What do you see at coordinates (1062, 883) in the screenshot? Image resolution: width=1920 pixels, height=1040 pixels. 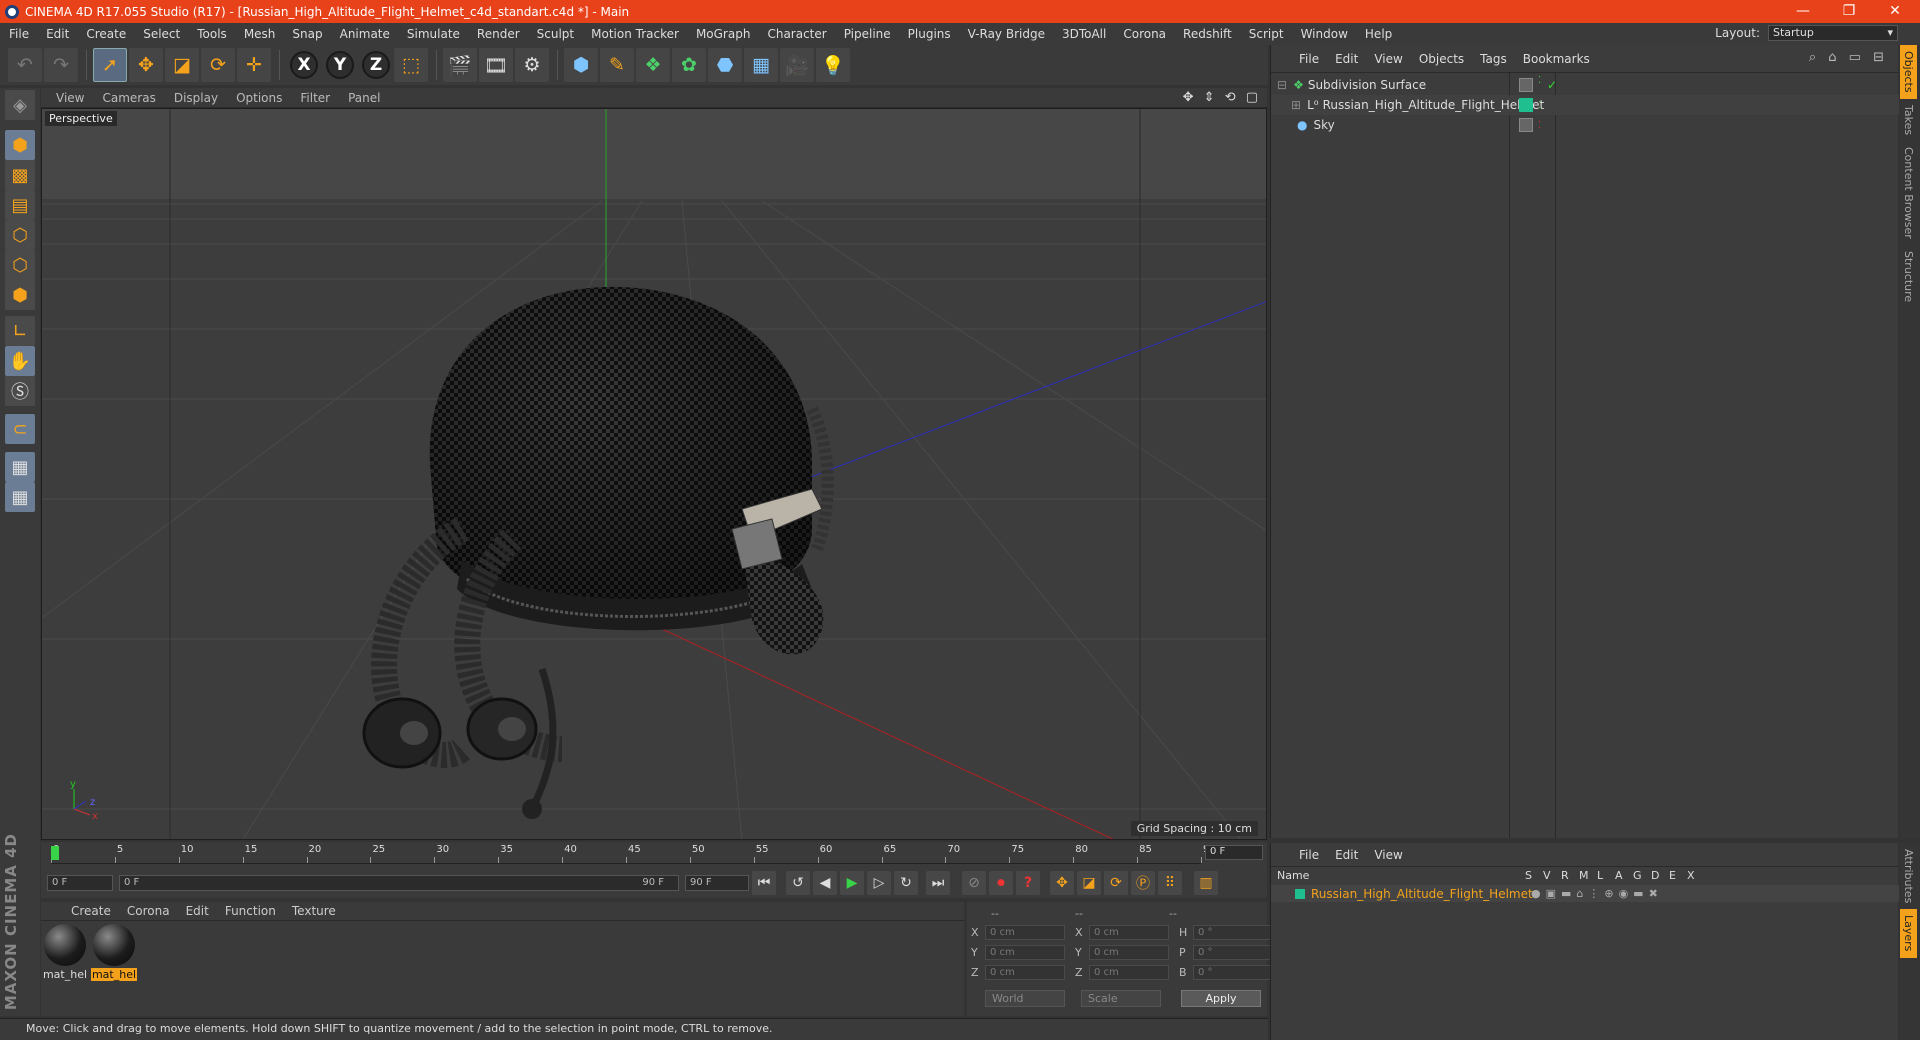 I see `key-position-icon: ✥` at bounding box center [1062, 883].